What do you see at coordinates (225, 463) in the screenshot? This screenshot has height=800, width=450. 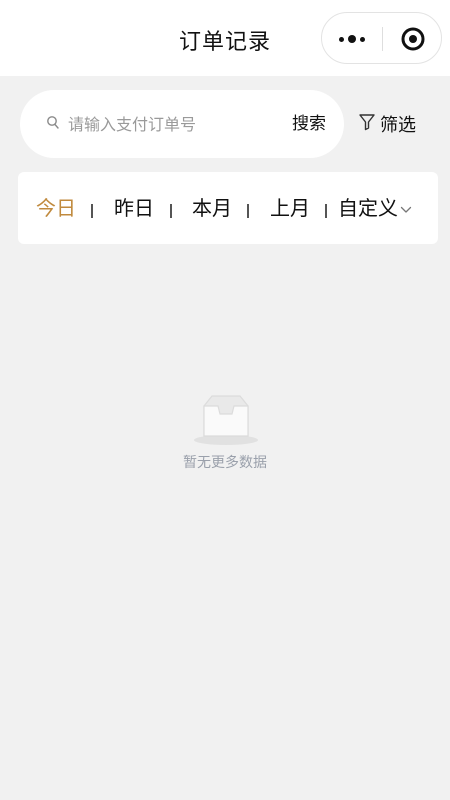 I see `empty-state-message: 暂无更多数据` at bounding box center [225, 463].